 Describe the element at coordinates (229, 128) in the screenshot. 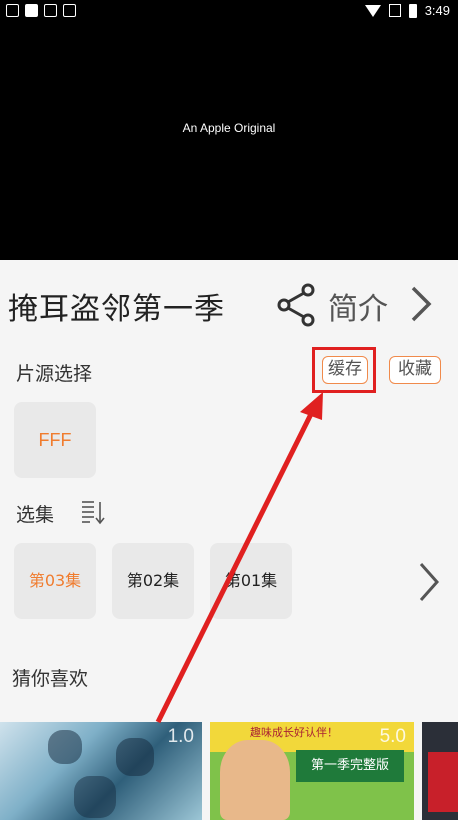

I see `video-caption: An Apple Original` at that location.